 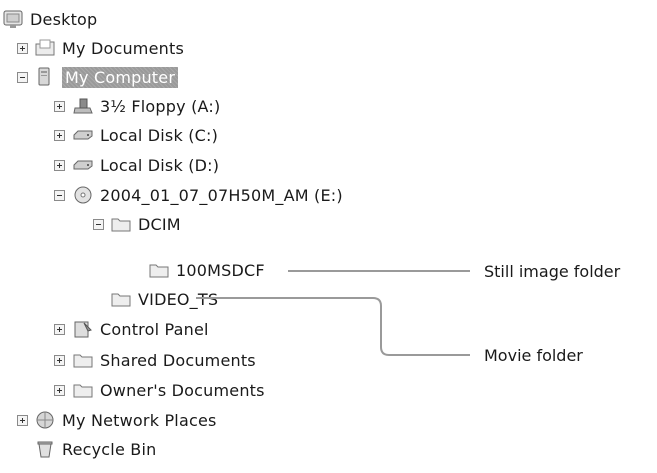 I want to click on still-image-folder-callout: Still image folder, so click(x=552, y=271).